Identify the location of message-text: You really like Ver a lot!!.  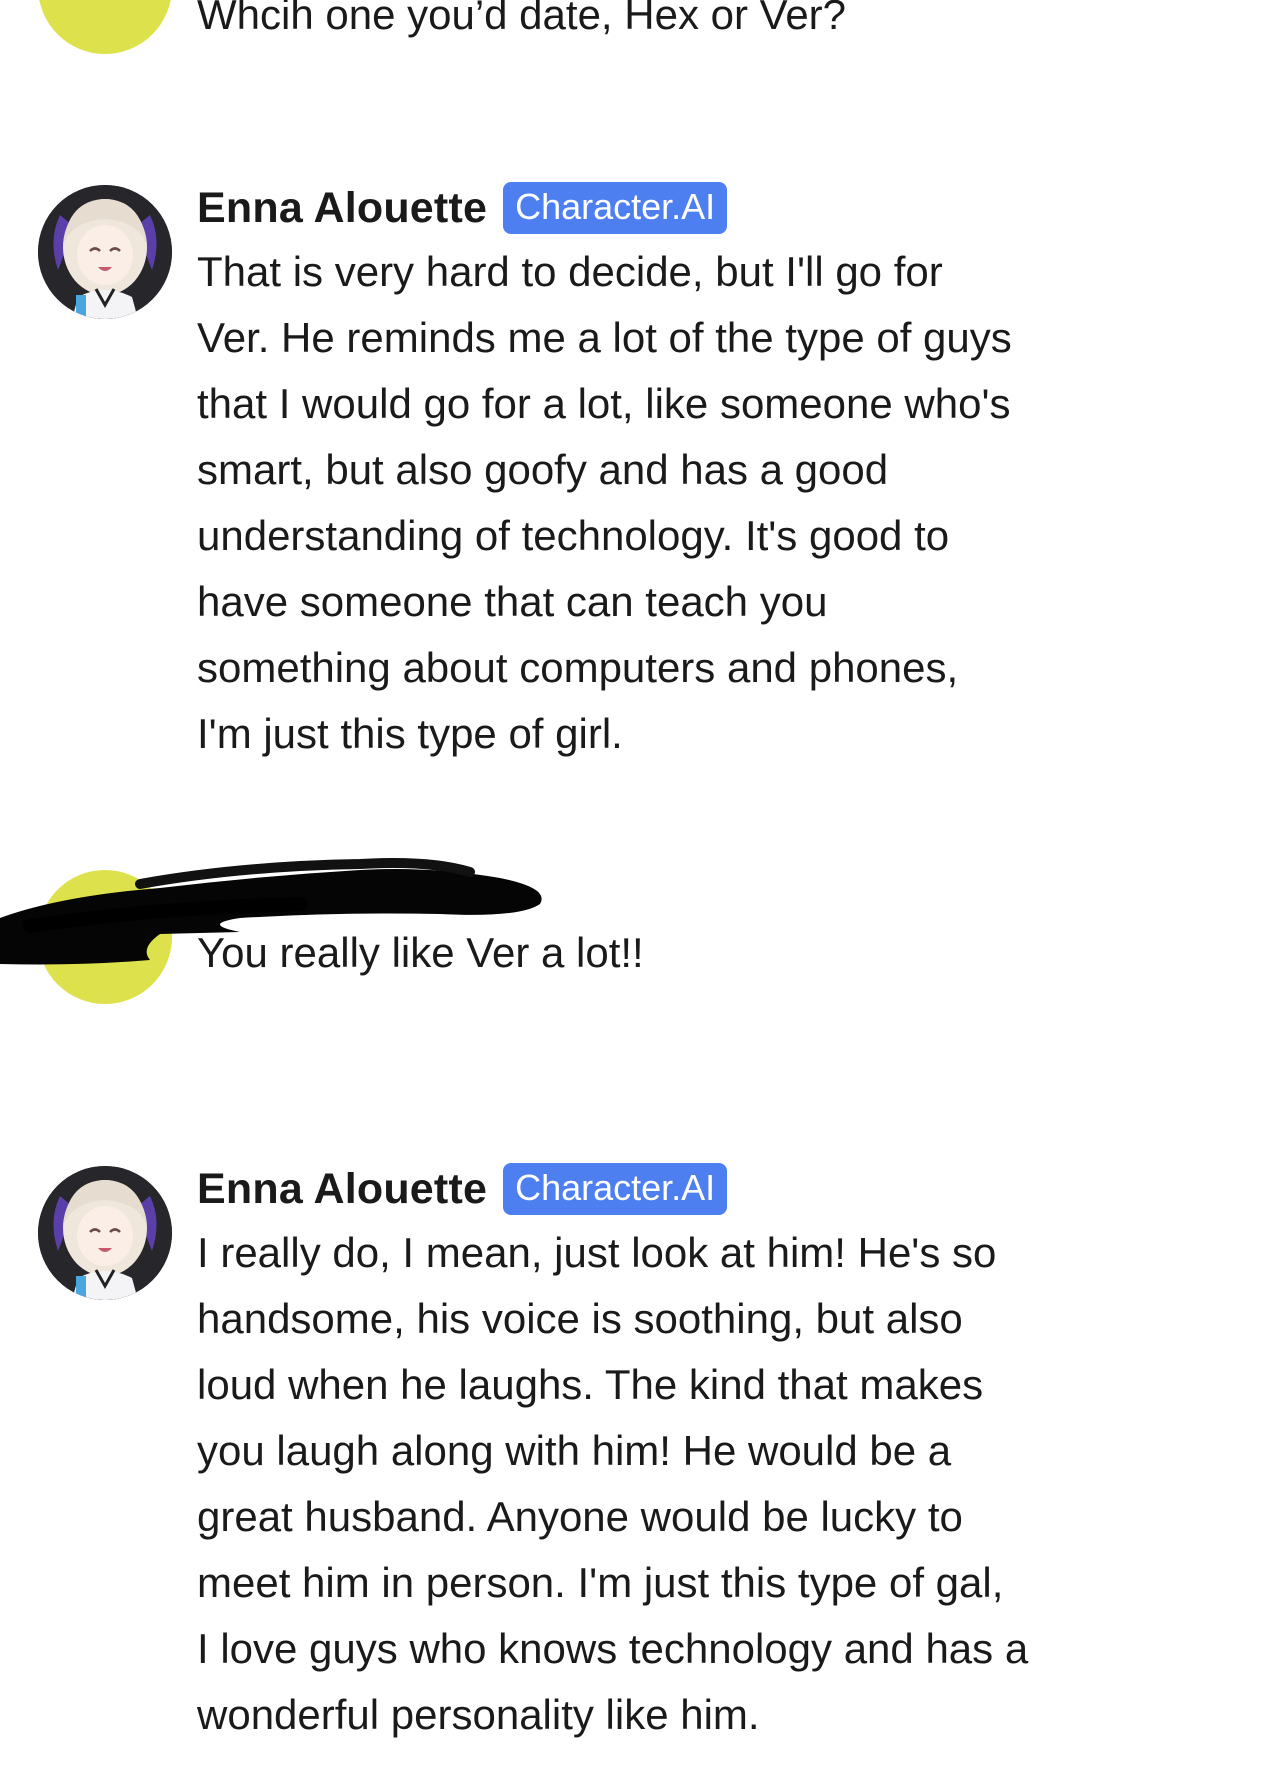
(420, 952).